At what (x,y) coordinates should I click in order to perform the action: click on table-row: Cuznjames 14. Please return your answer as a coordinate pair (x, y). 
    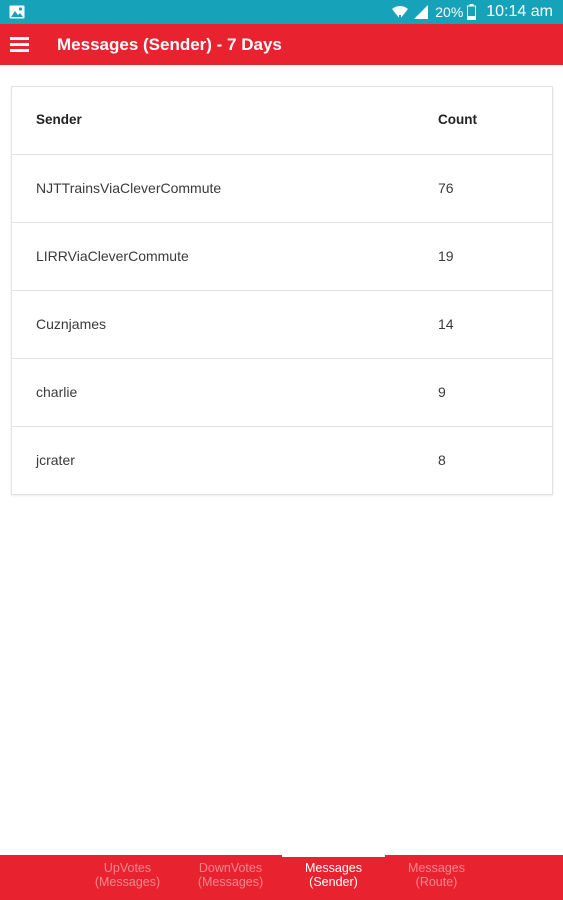
    Looking at the image, I should click on (282, 325).